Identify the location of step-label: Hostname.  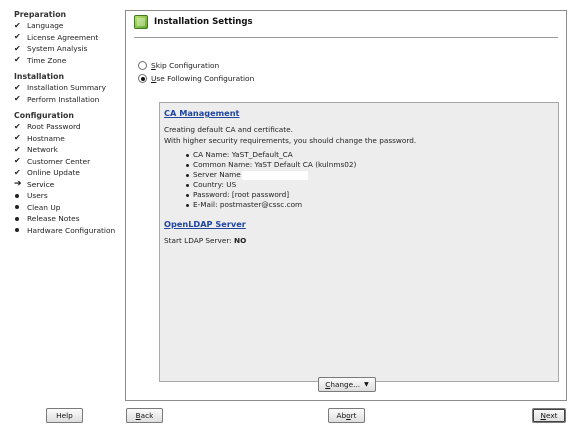
(46, 138).